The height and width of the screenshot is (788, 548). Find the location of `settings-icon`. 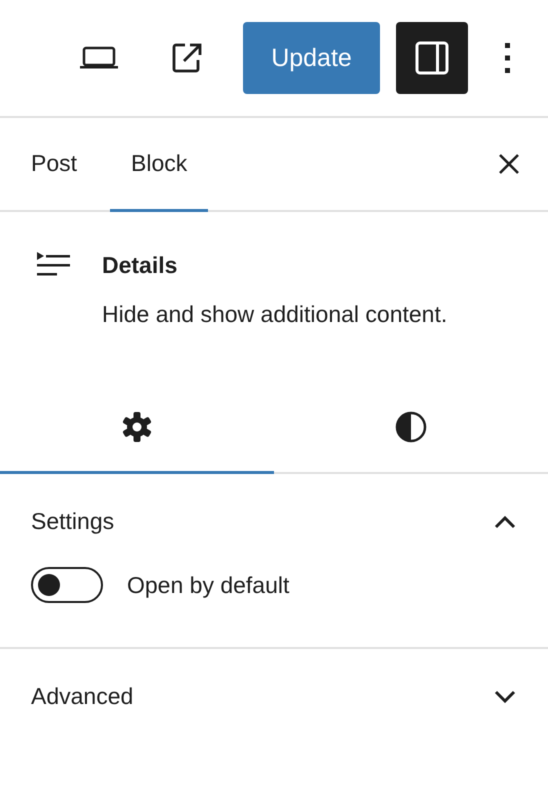

settings-icon is located at coordinates (137, 426).